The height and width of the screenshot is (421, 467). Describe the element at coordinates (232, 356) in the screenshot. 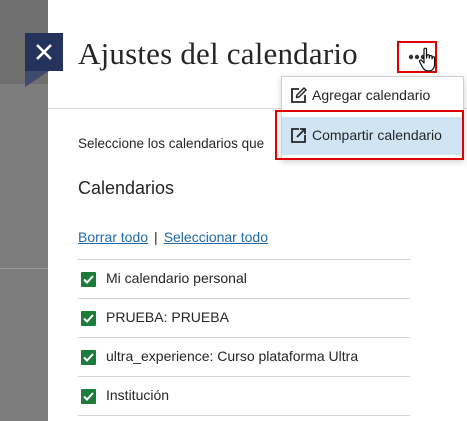

I see `calendar-item-label: ultra_experience: Curso plataforma Ultra` at that location.